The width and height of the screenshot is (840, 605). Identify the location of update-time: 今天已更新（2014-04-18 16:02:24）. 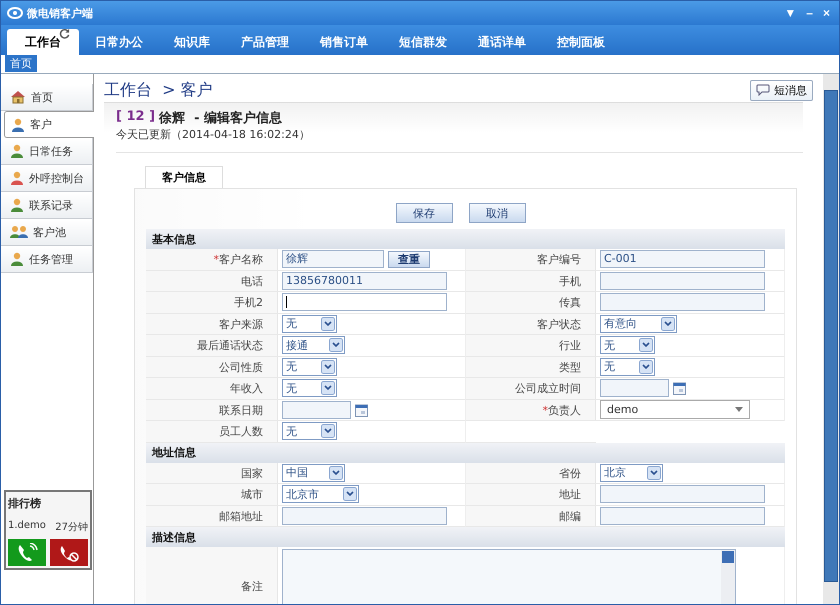
(459, 140).